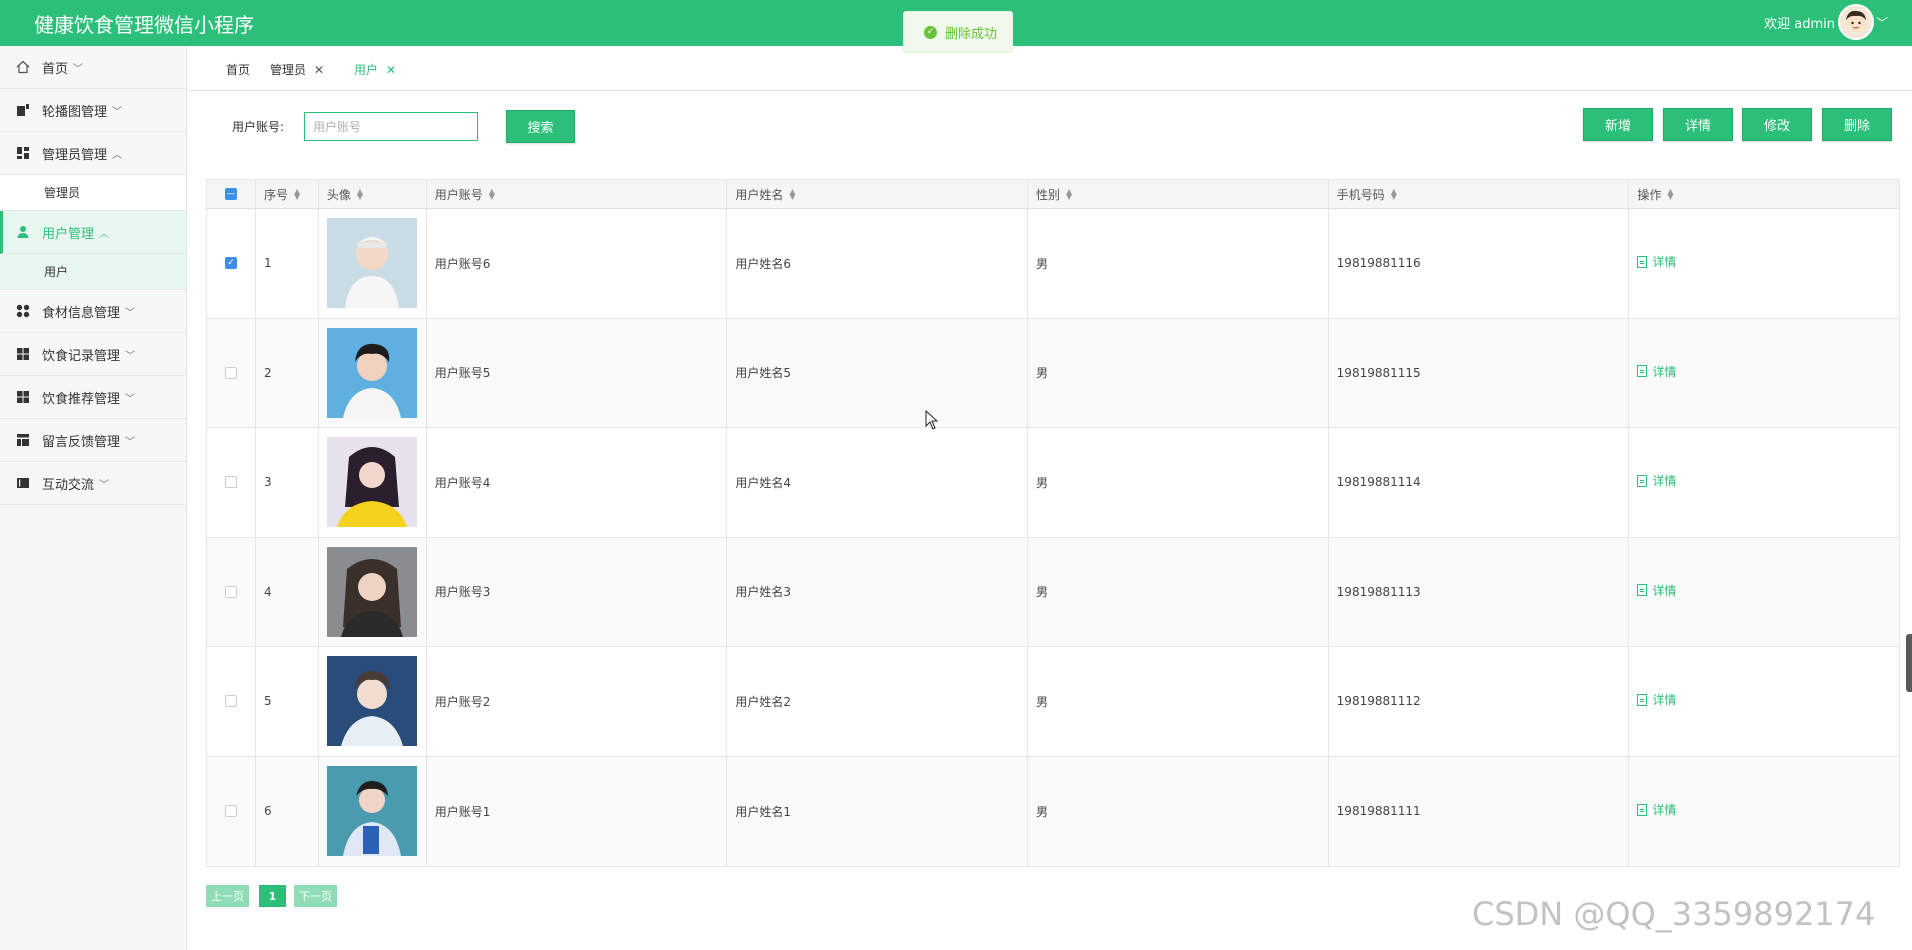 The image size is (1912, 950). Describe the element at coordinates (55, 69) in the screenshot. I see `sidebar-item-label: 首页` at that location.